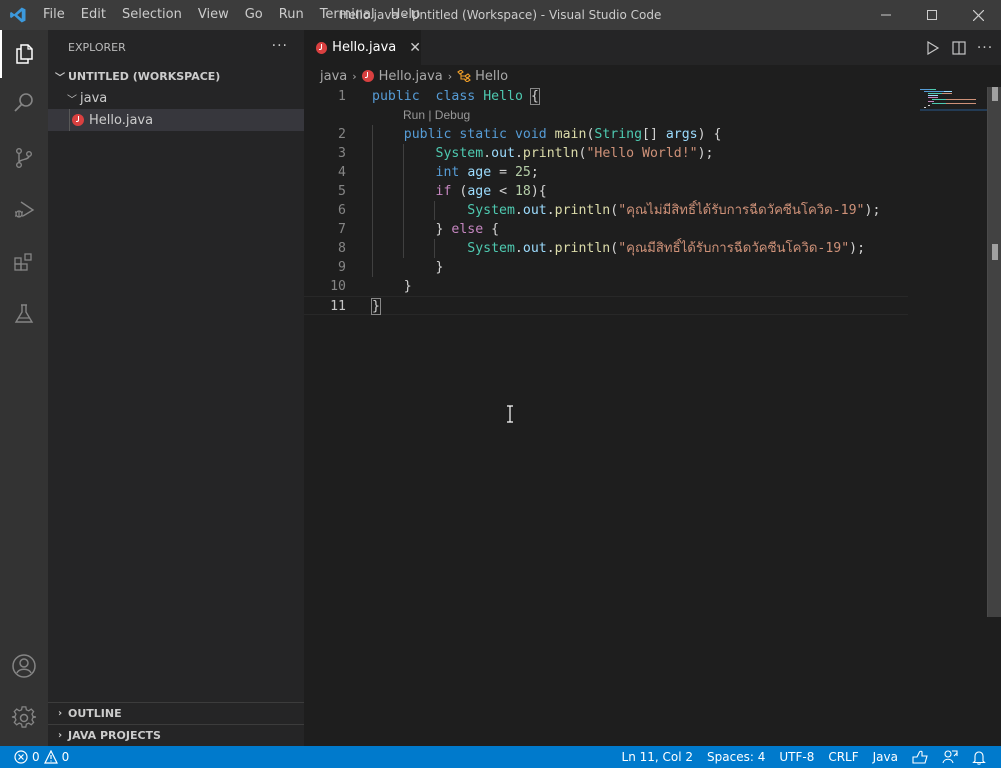 The image size is (1001, 768). What do you see at coordinates (338, 306) in the screenshot?
I see `line-number: 11` at bounding box center [338, 306].